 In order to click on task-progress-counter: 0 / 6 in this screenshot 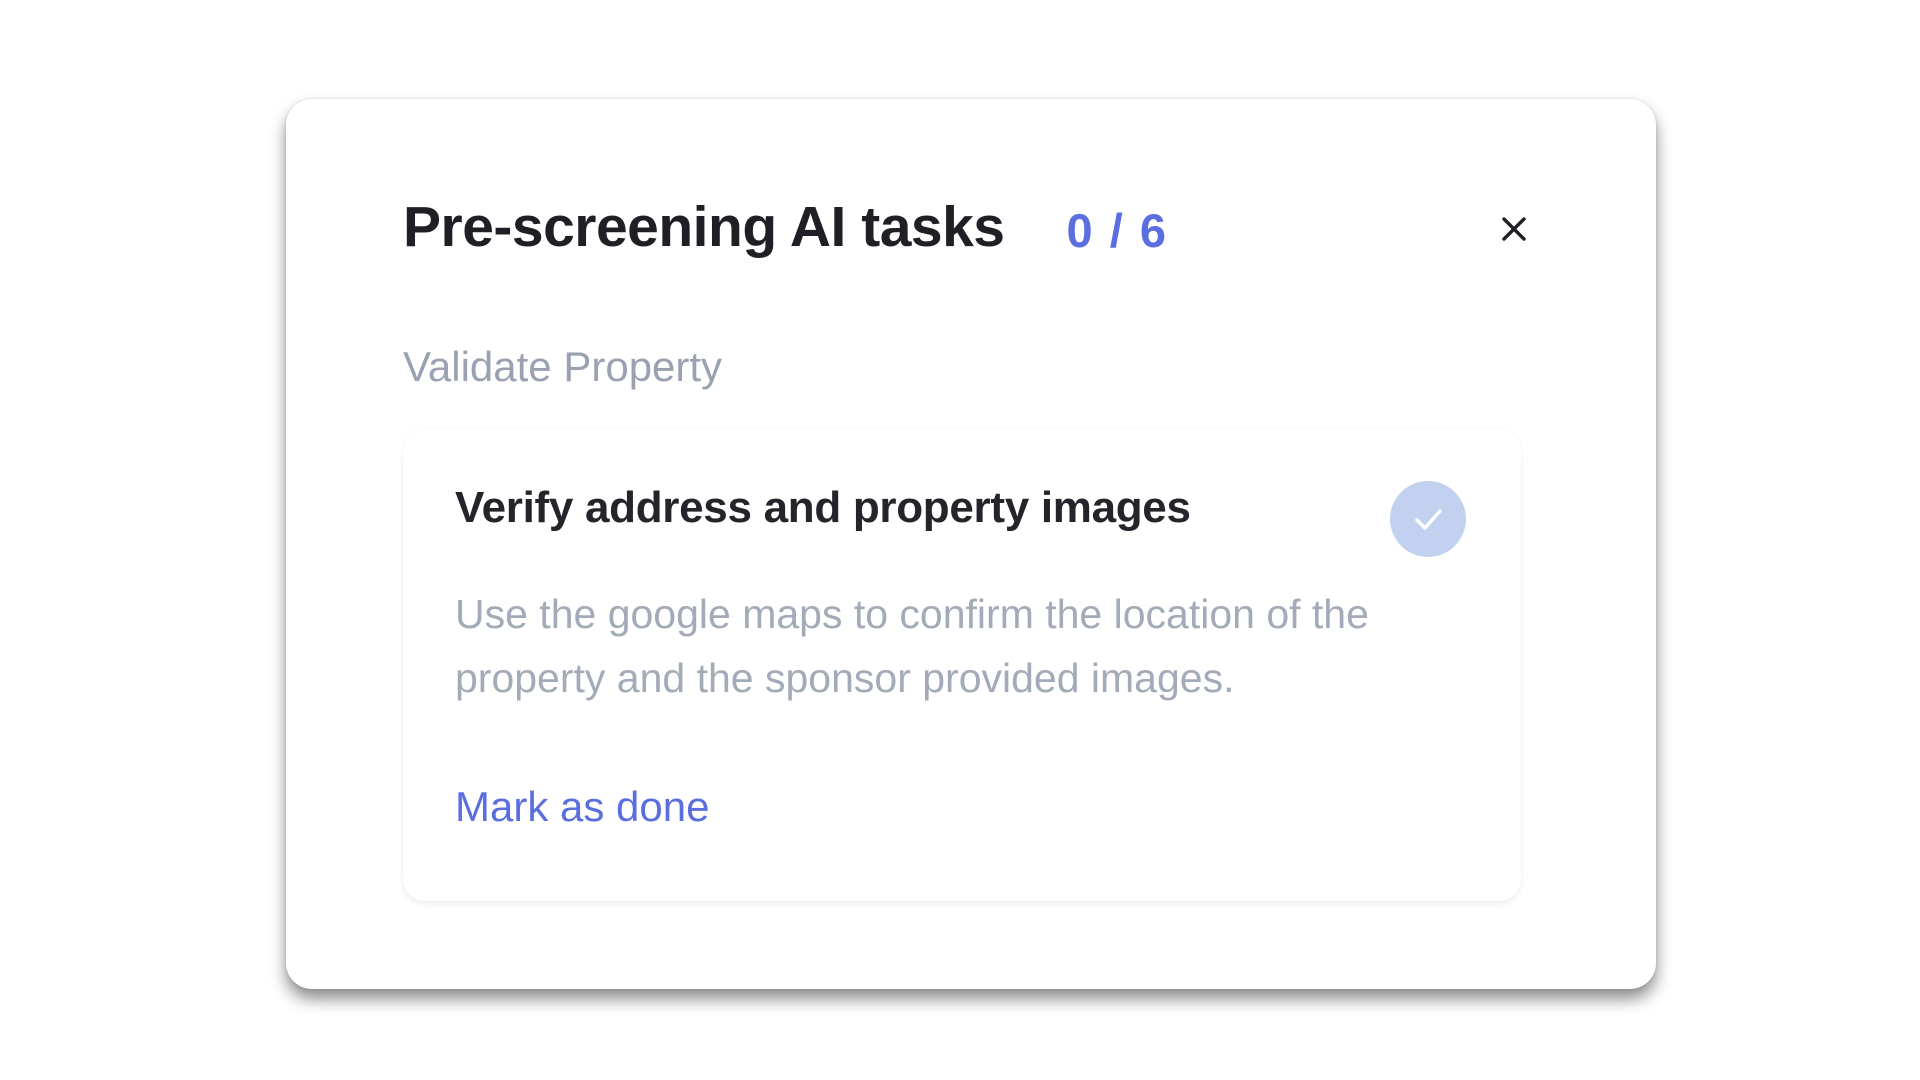, I will do `click(1117, 230)`.